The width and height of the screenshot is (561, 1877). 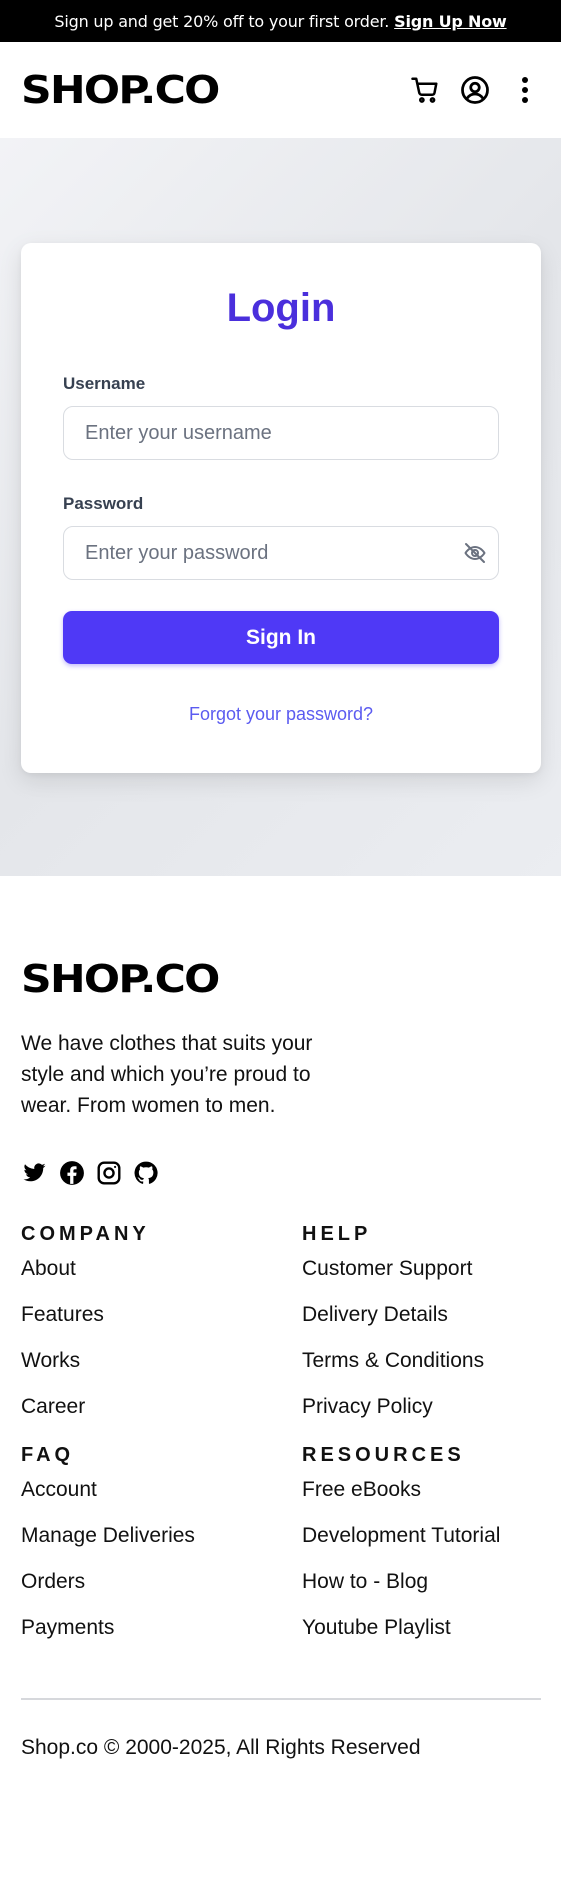 What do you see at coordinates (422, 1407) in the screenshot?
I see `footer-link-privacy-policy: Privacy Policy` at bounding box center [422, 1407].